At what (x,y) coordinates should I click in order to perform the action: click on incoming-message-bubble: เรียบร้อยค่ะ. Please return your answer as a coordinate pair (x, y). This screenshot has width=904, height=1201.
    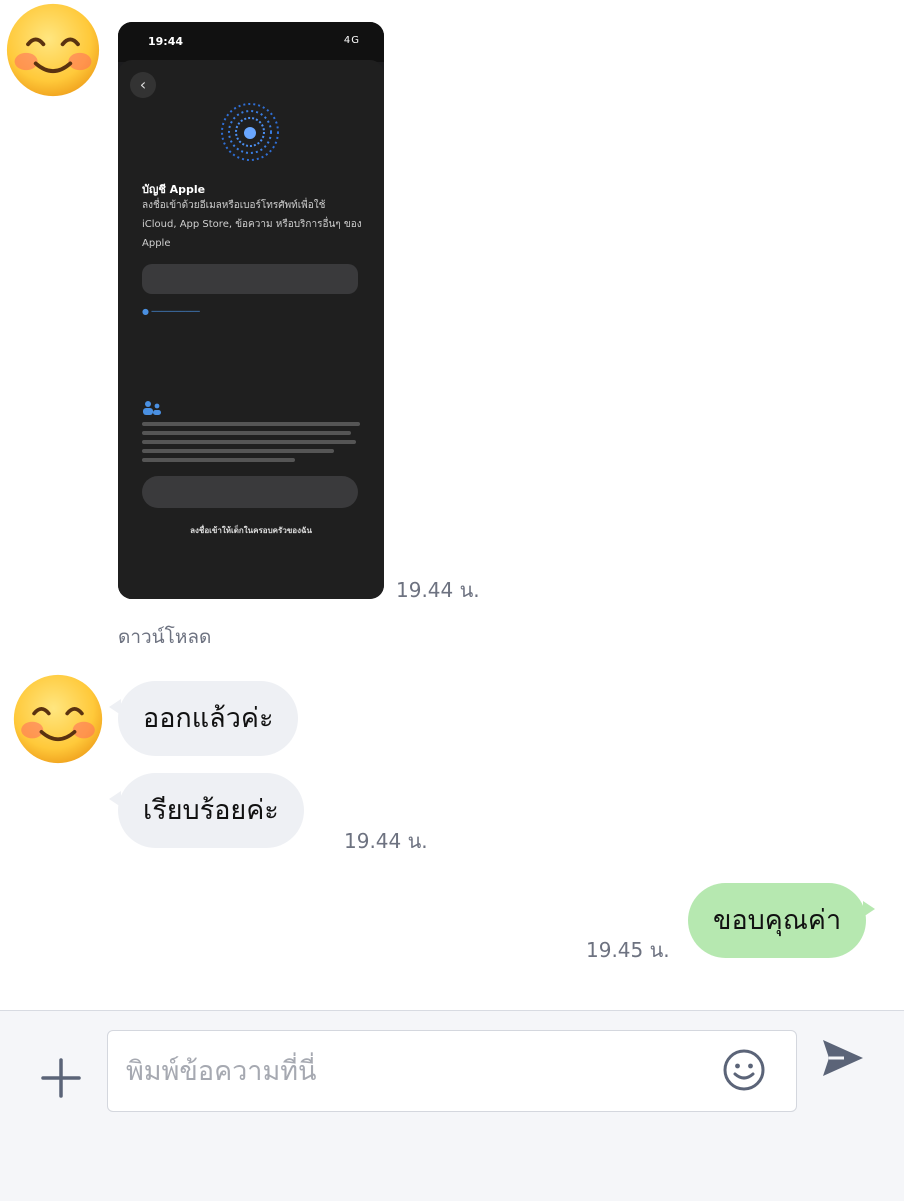
    Looking at the image, I should click on (206, 810).